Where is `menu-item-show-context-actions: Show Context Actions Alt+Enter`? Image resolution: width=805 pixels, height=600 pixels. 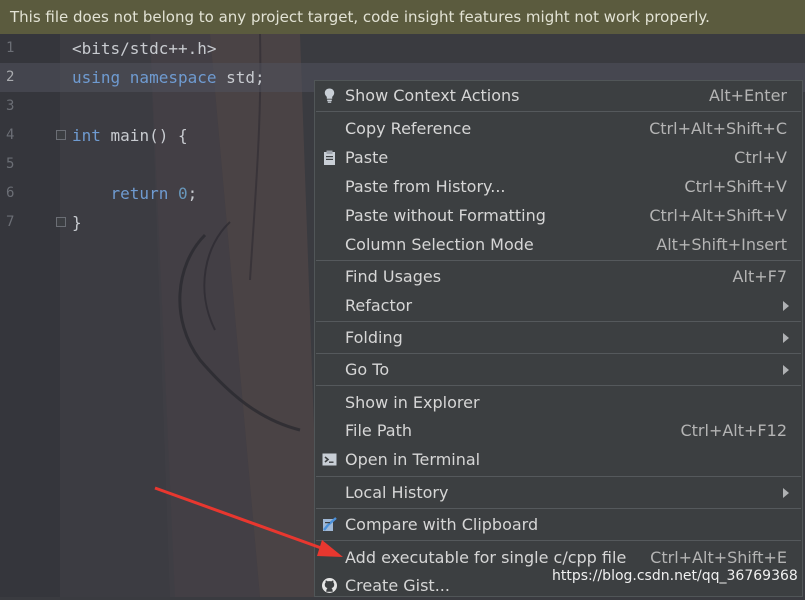 menu-item-show-context-actions: Show Context Actions Alt+Enter is located at coordinates (558, 95).